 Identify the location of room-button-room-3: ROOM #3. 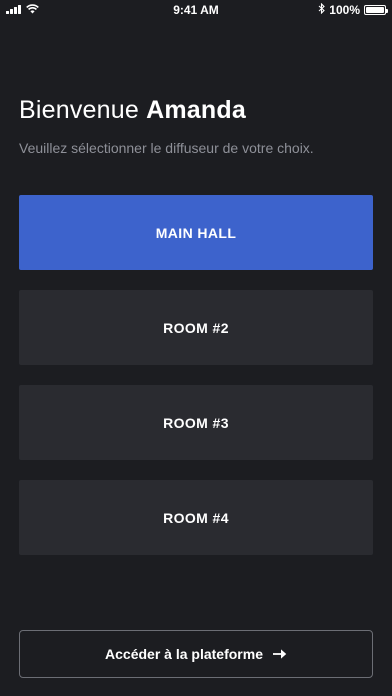
(196, 422).